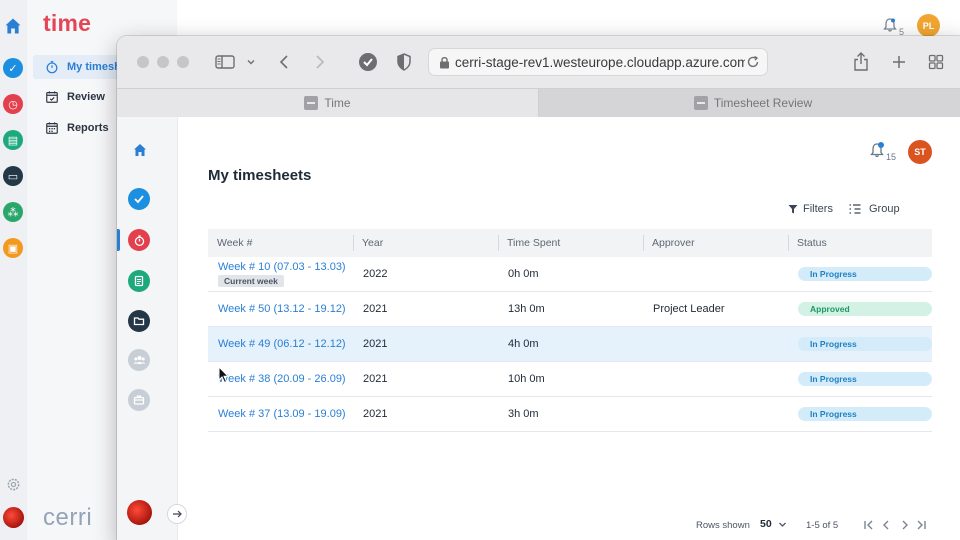 This screenshot has width=960, height=540. Describe the element at coordinates (404, 62) in the screenshot. I see `shield-icon` at that location.